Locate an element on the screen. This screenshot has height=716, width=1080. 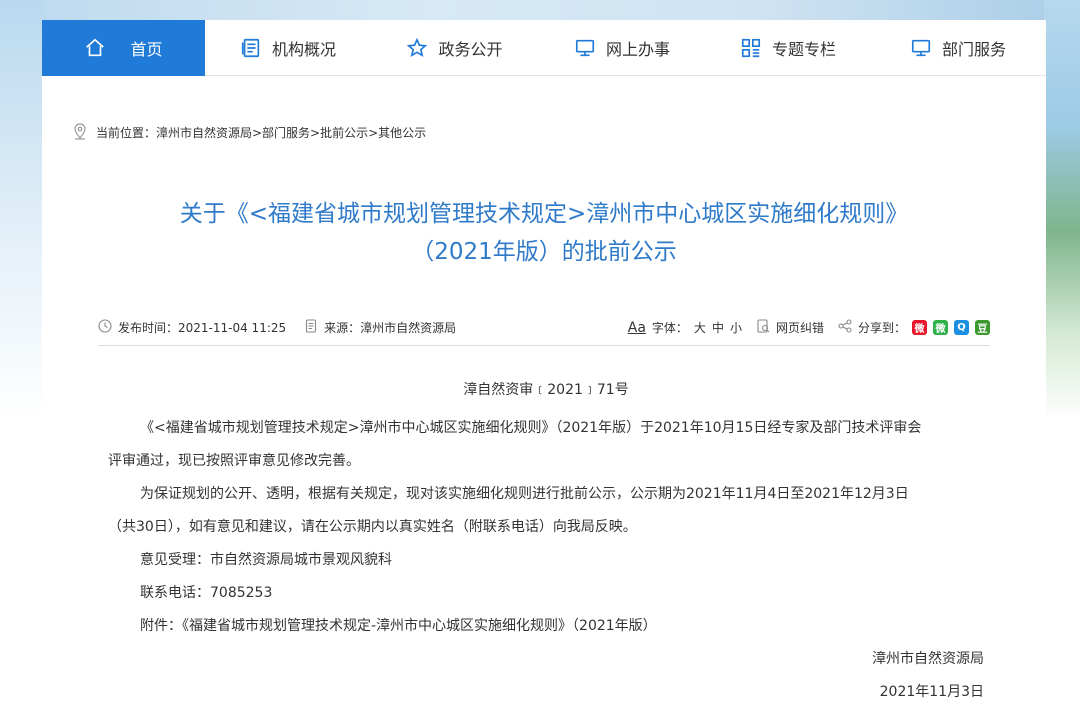
background-right is located at coordinates (1062, 210).